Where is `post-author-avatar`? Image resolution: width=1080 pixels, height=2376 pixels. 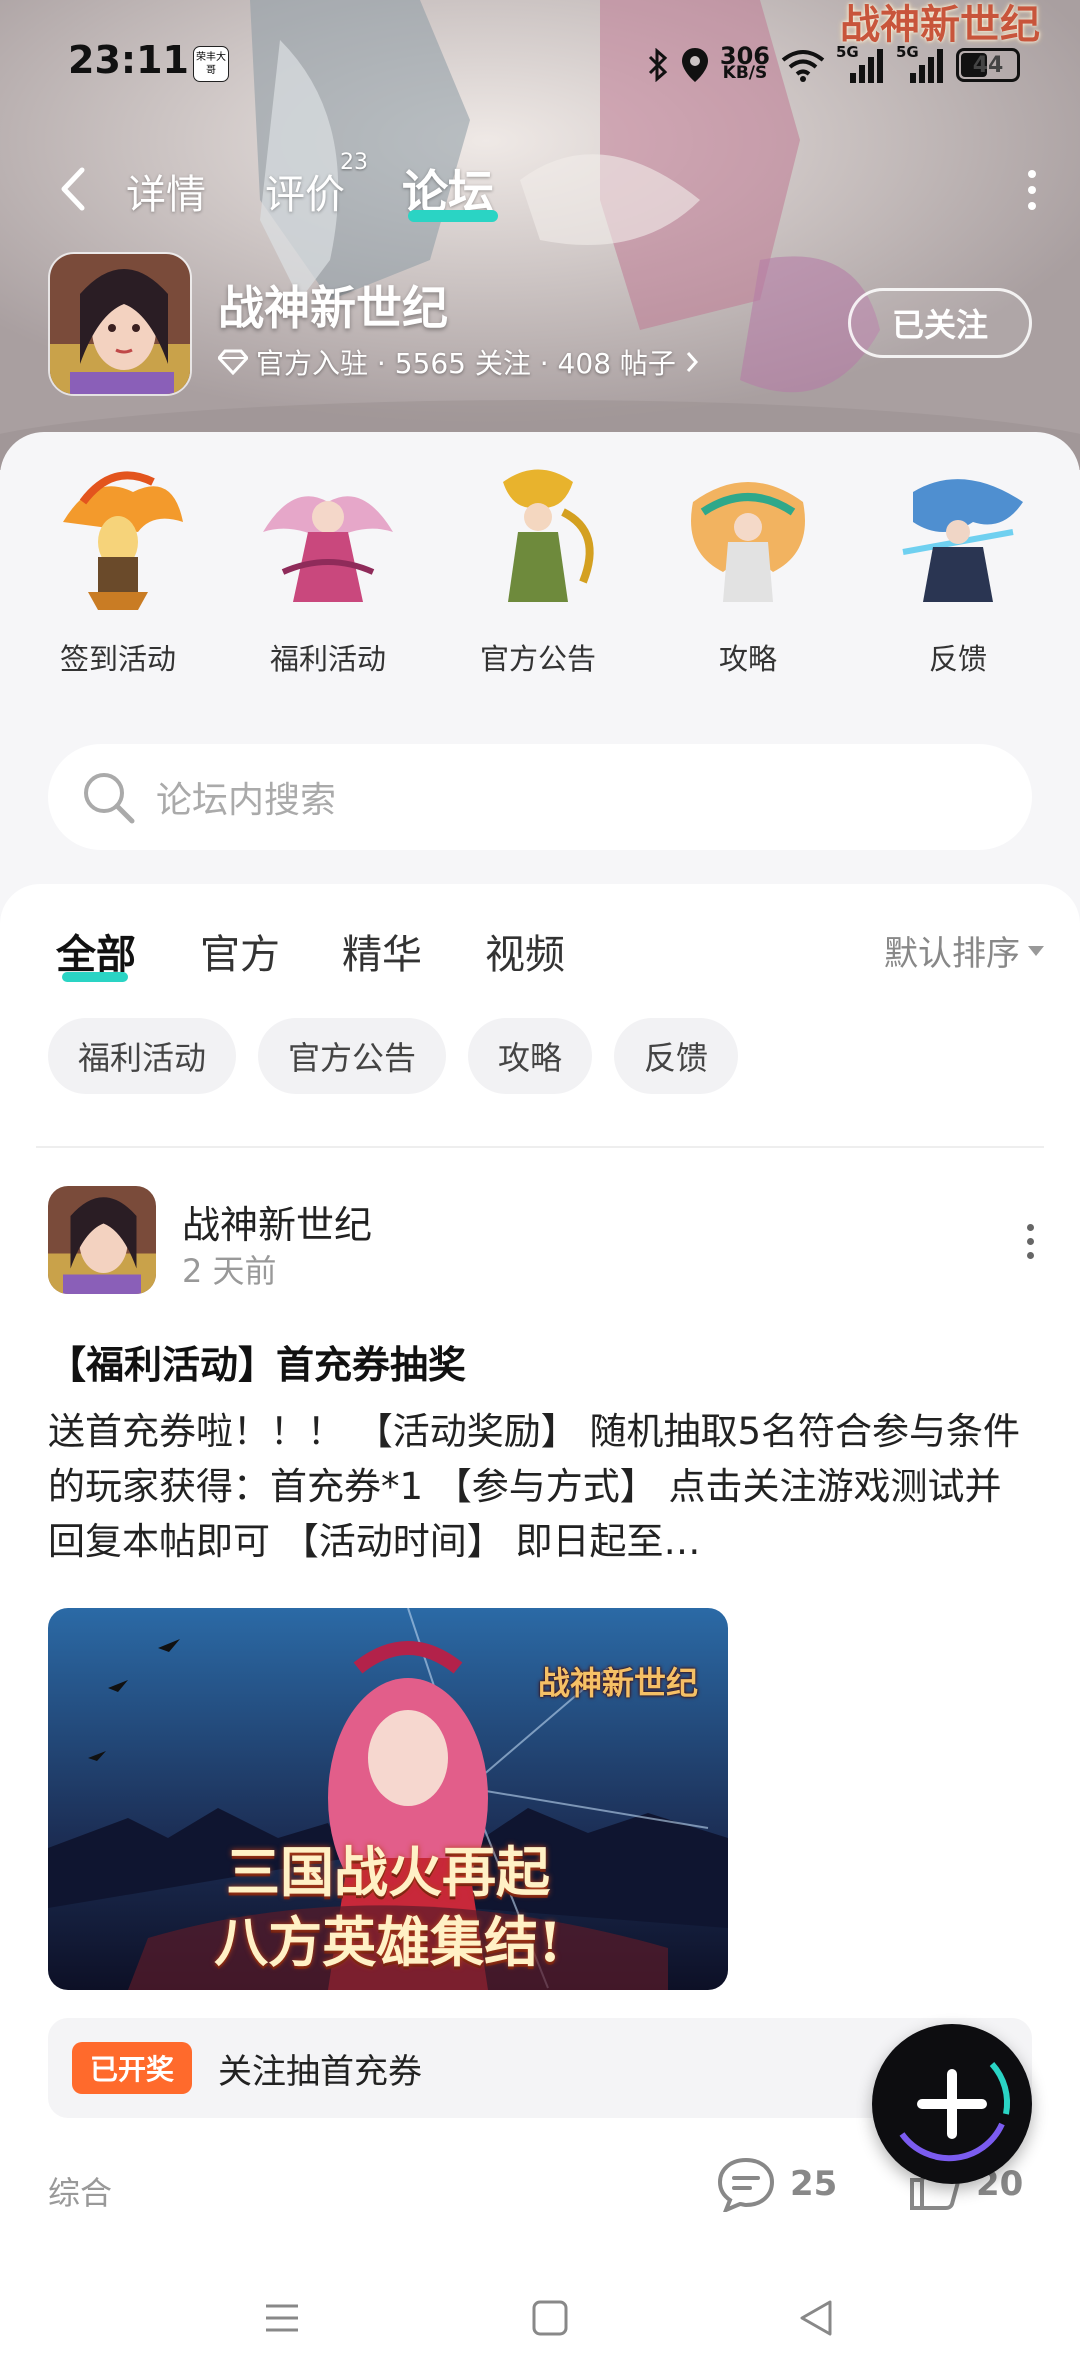
post-author-avatar is located at coordinates (102, 1240).